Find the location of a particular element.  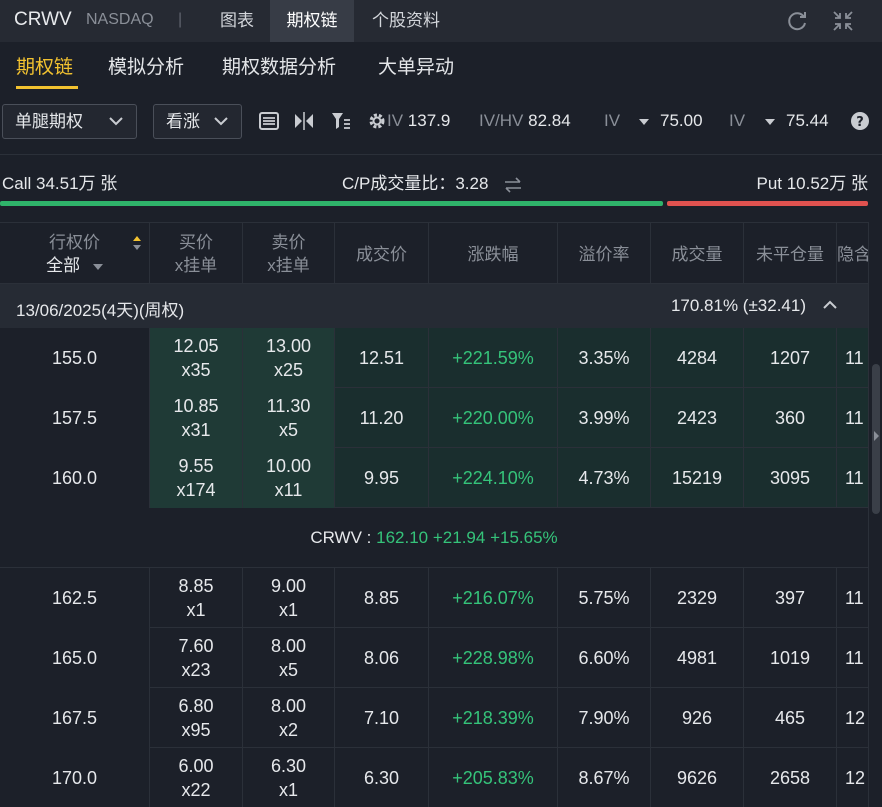

last-price-cell: 6.30 is located at coordinates (382, 777).